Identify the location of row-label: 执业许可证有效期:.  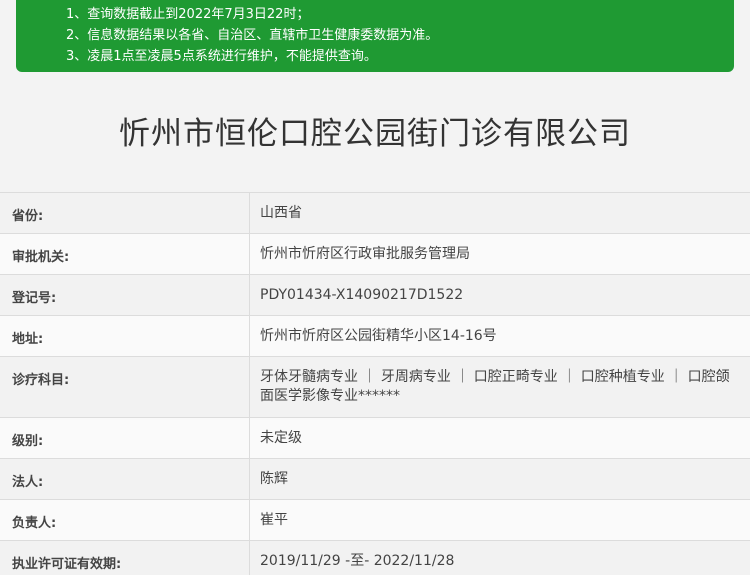
(125, 558).